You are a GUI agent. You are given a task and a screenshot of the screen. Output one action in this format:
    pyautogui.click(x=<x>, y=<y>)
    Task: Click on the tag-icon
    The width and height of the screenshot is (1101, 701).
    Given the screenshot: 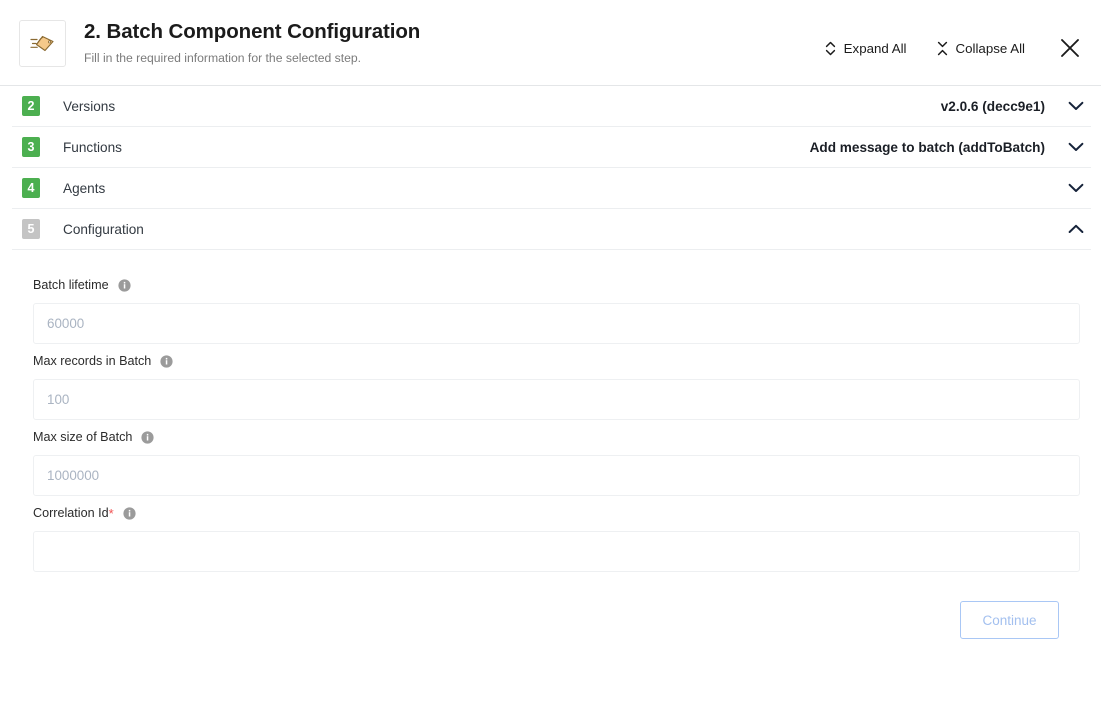 What is the action you would take?
    pyautogui.click(x=42, y=43)
    